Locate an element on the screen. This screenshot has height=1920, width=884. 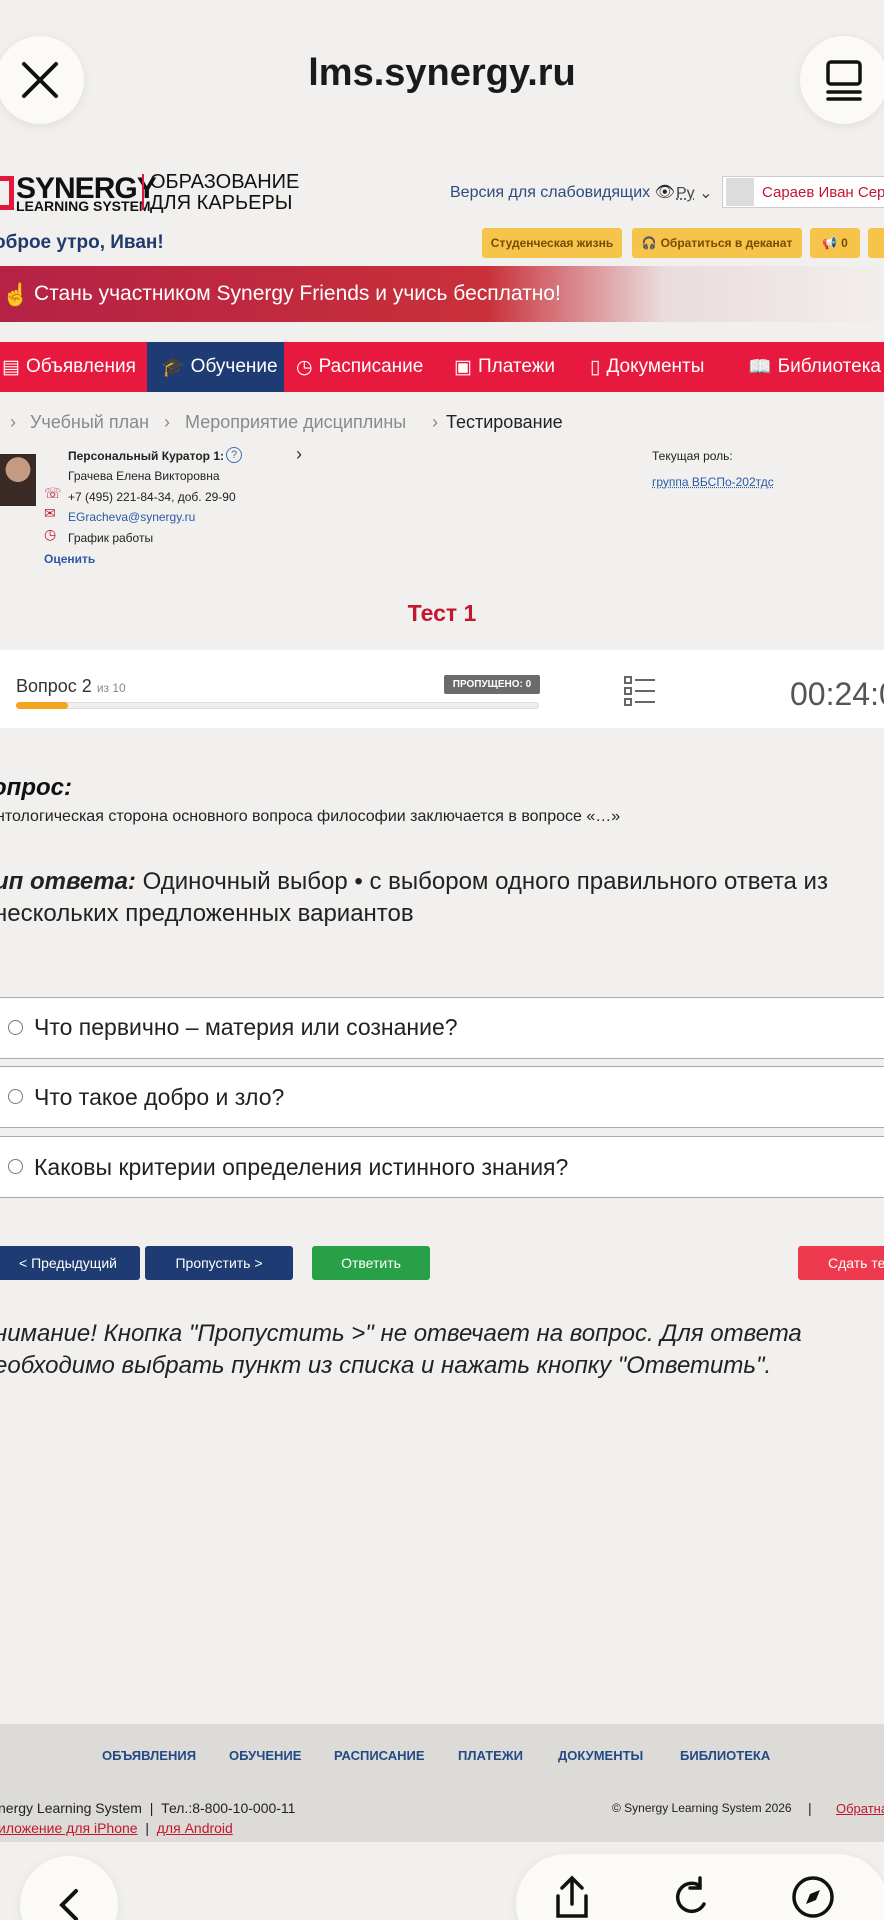
help-icon: ? is located at coordinates (234, 455).